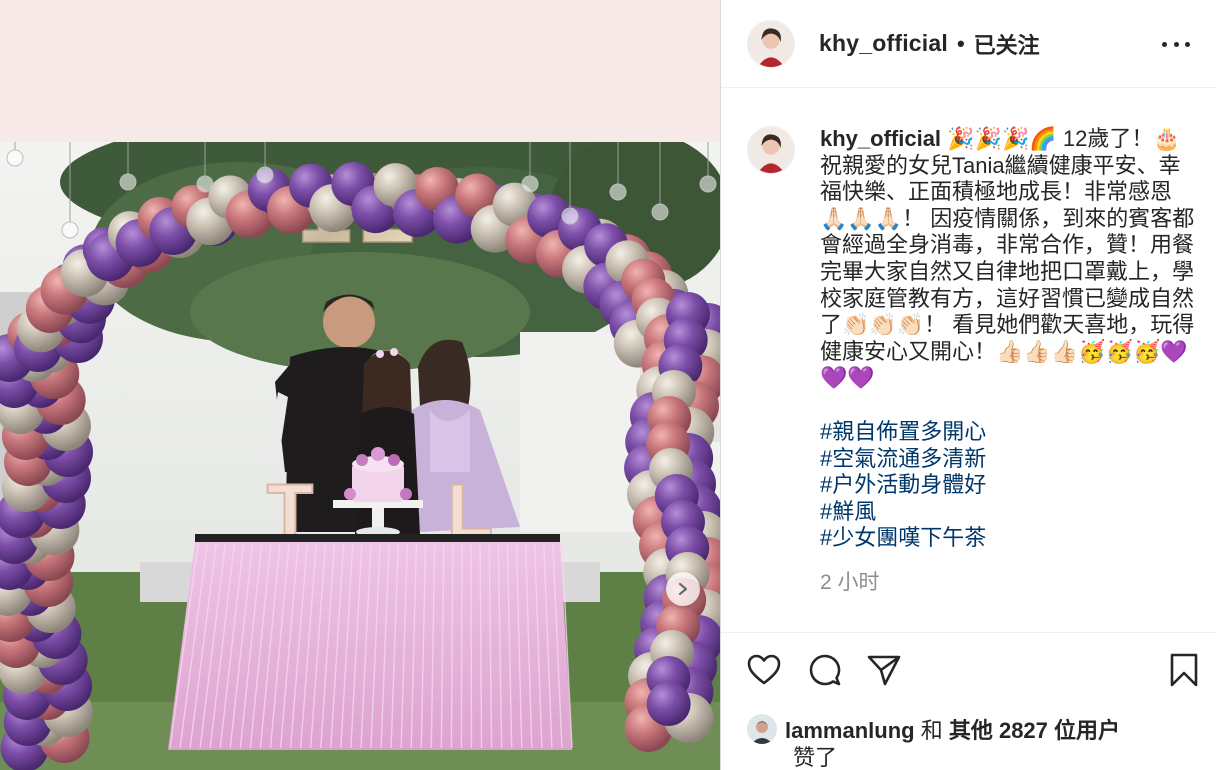 The width and height of the screenshot is (1216, 770). I want to click on bookmark-icon, so click(1184, 670).